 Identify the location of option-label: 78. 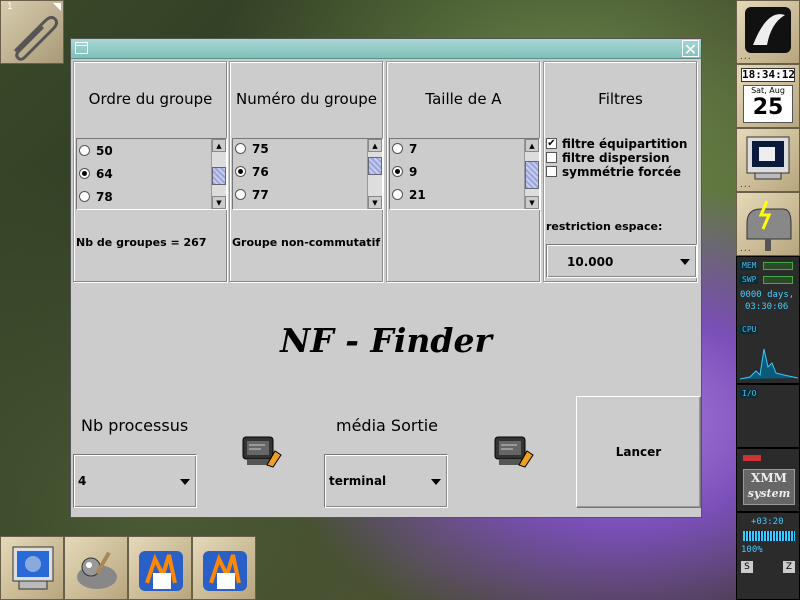
(104, 197).